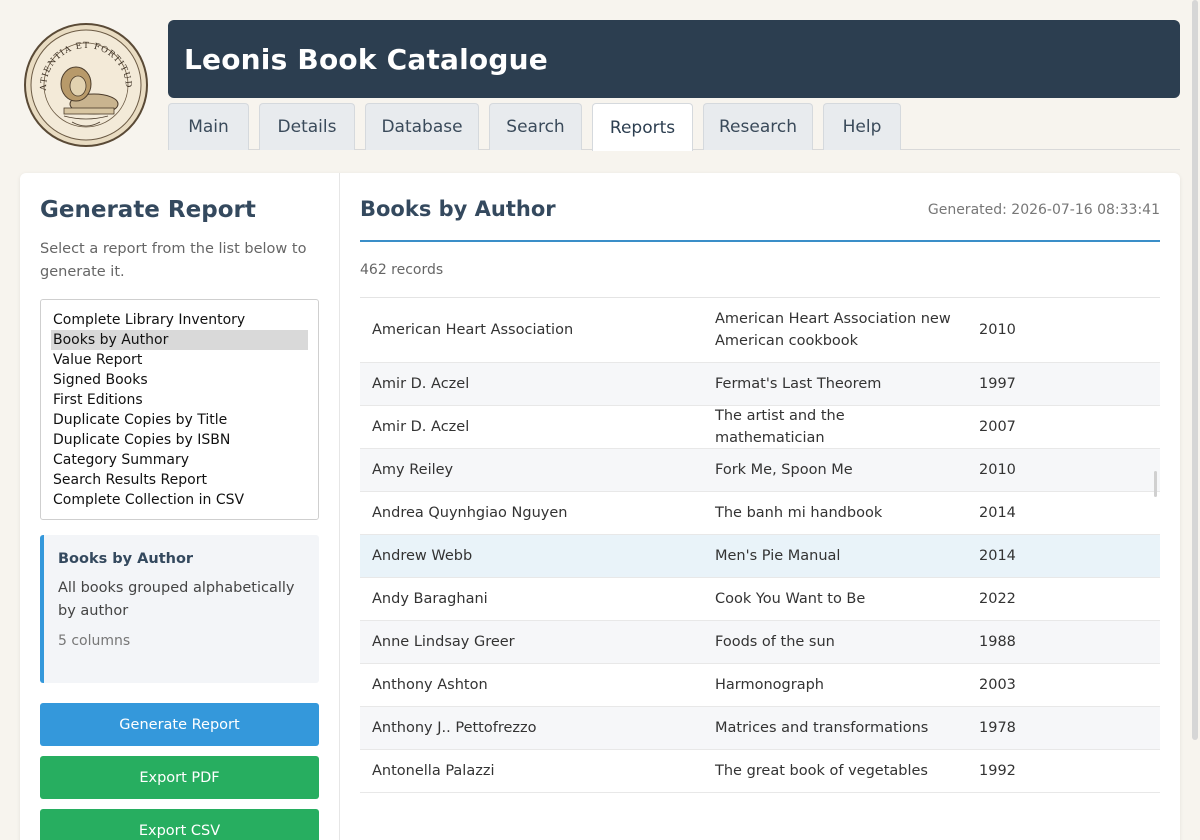 The width and height of the screenshot is (1200, 840). Describe the element at coordinates (535, 126) in the screenshot. I see `tab-search: Search` at that location.